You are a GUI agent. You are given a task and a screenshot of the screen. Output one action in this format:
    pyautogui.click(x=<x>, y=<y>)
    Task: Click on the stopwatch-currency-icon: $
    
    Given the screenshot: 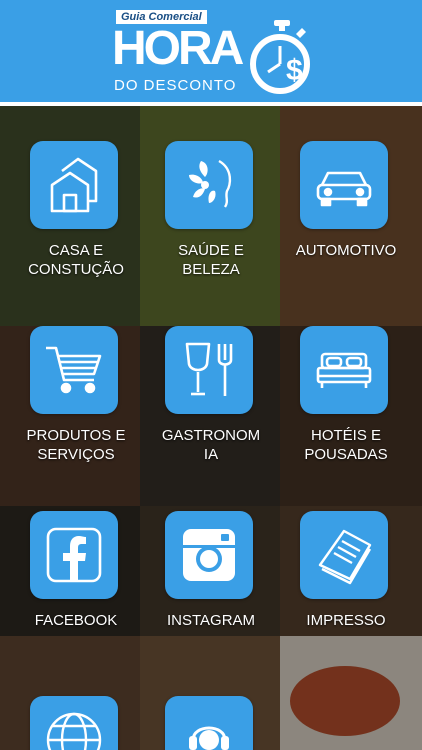 What is the action you would take?
    pyautogui.click(x=280, y=57)
    